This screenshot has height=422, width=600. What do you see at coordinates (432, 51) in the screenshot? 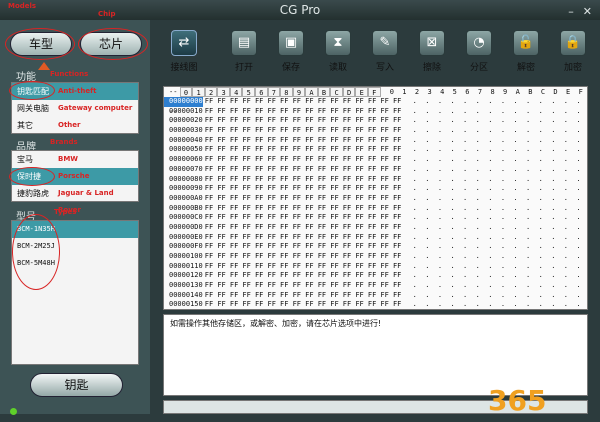
I see `toolbar-button-erase: ⊠ 擦除` at bounding box center [432, 51].